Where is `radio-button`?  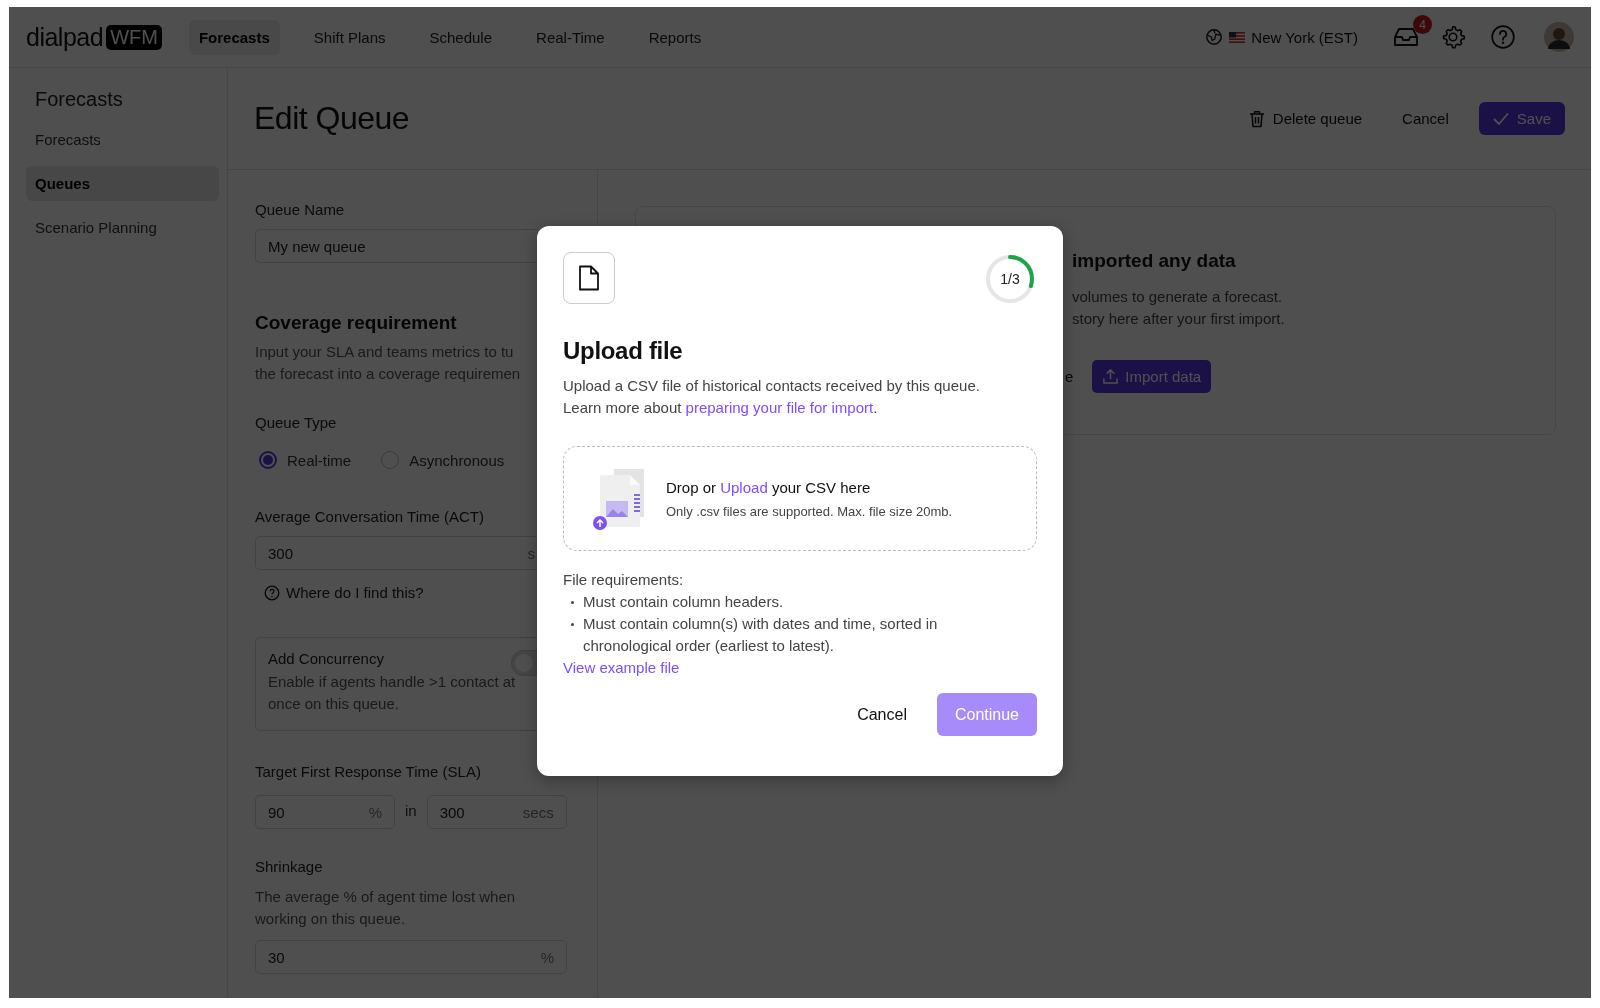 radio-button is located at coordinates (268, 460).